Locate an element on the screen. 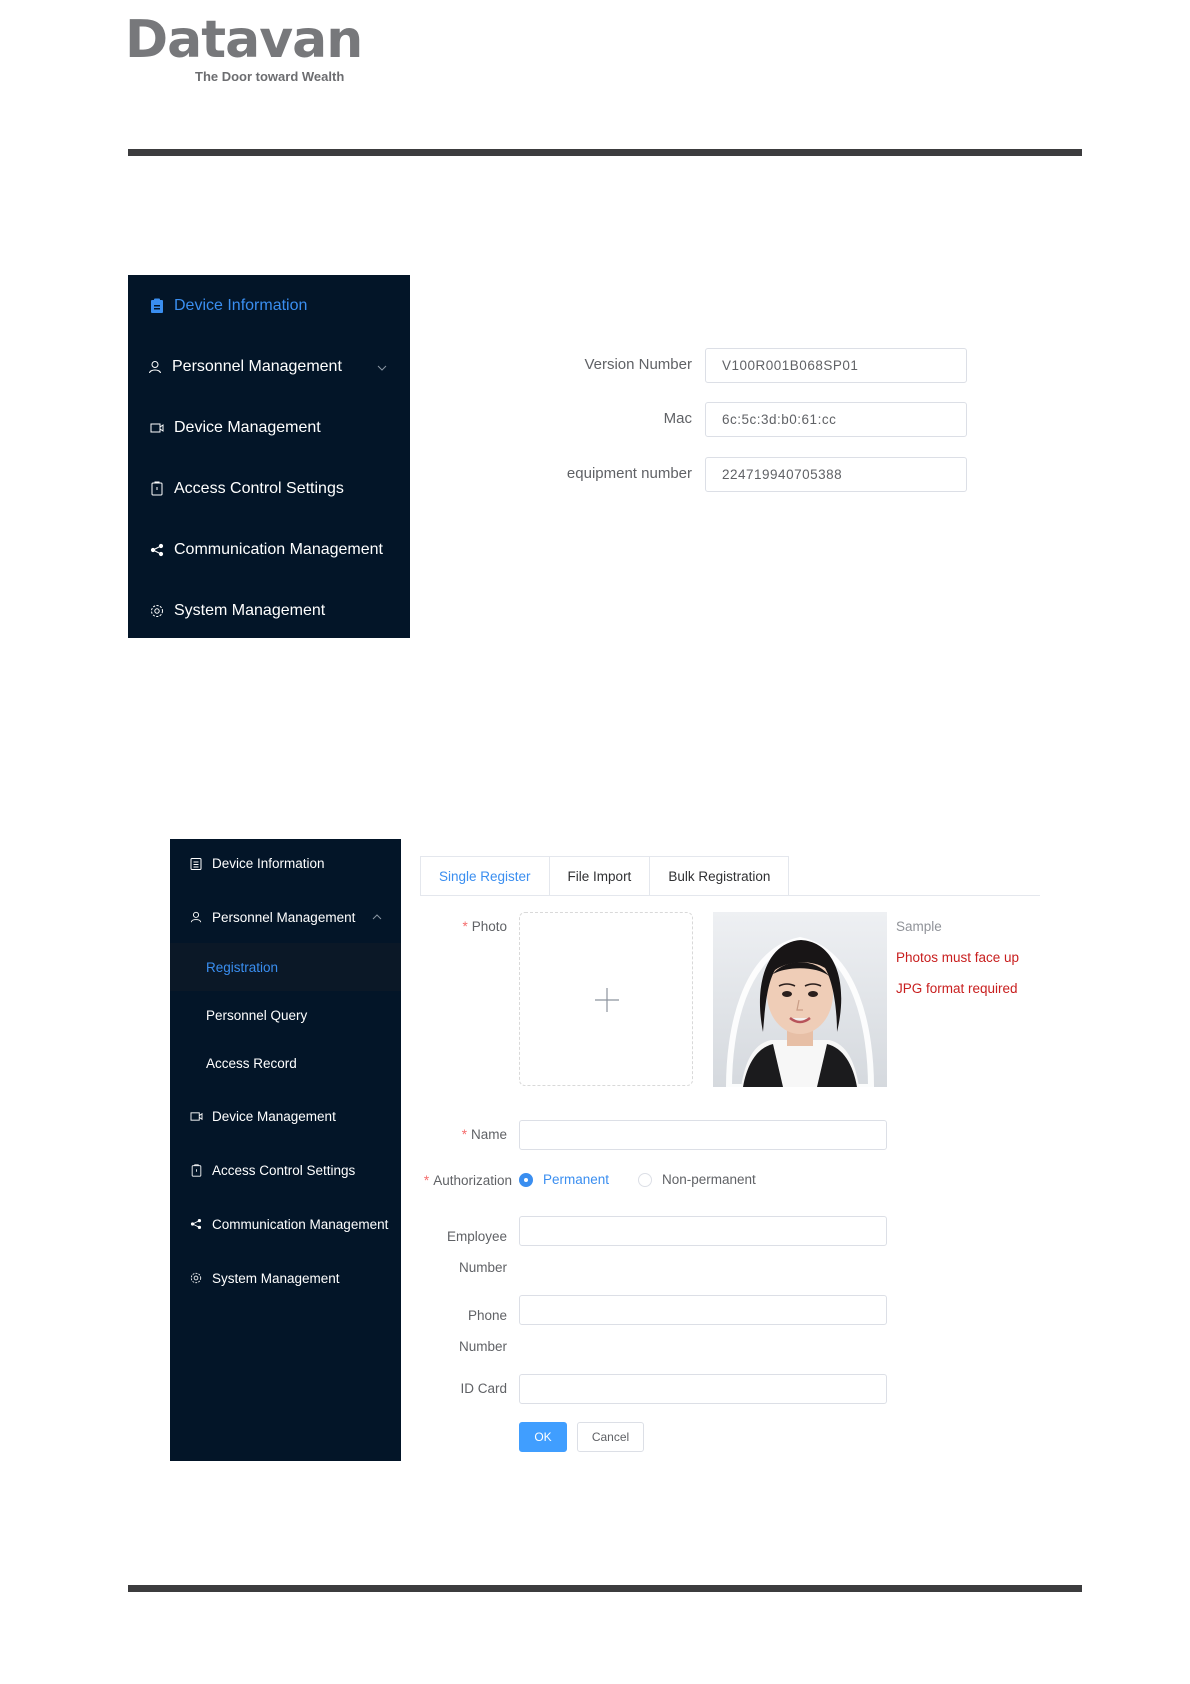  chevron-up-icon is located at coordinates (377, 917).